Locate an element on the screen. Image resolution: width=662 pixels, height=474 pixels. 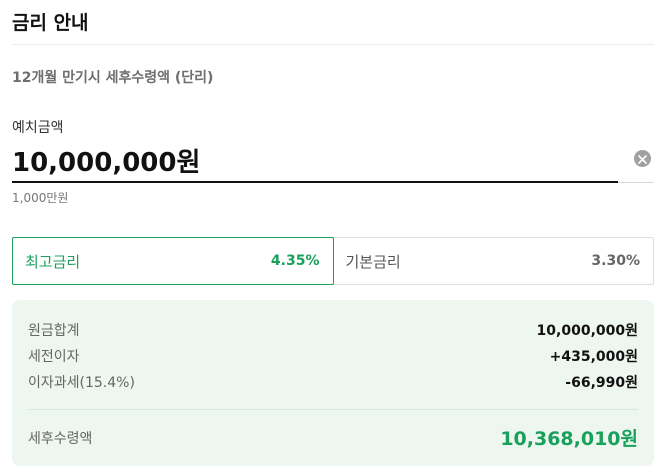
summary-row-after-tax-total: 세후수령액 10,368,010원 is located at coordinates (333, 437).